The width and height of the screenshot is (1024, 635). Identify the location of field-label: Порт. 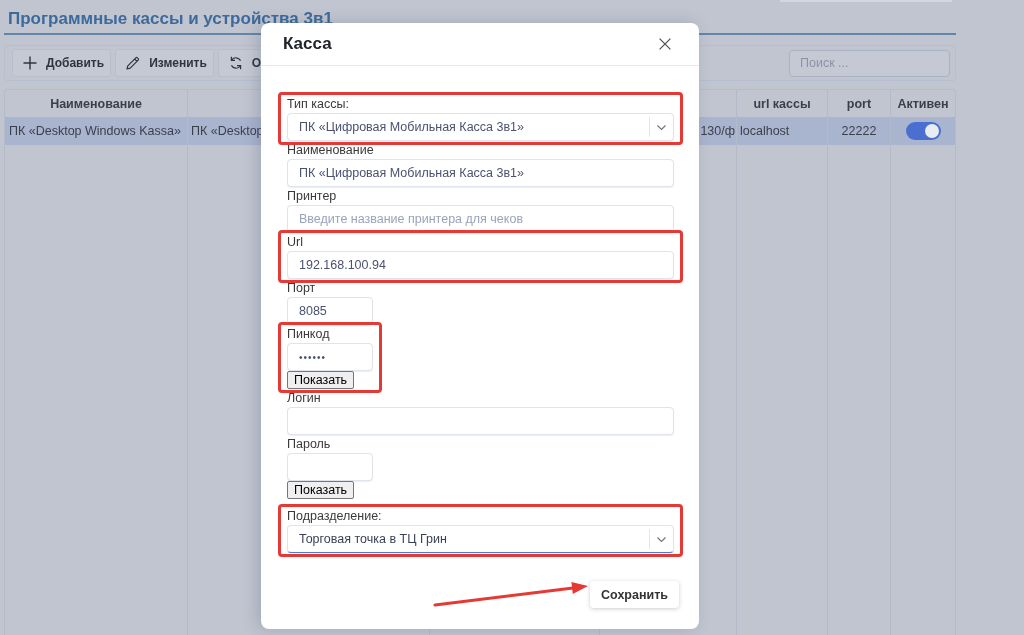
(301, 288).